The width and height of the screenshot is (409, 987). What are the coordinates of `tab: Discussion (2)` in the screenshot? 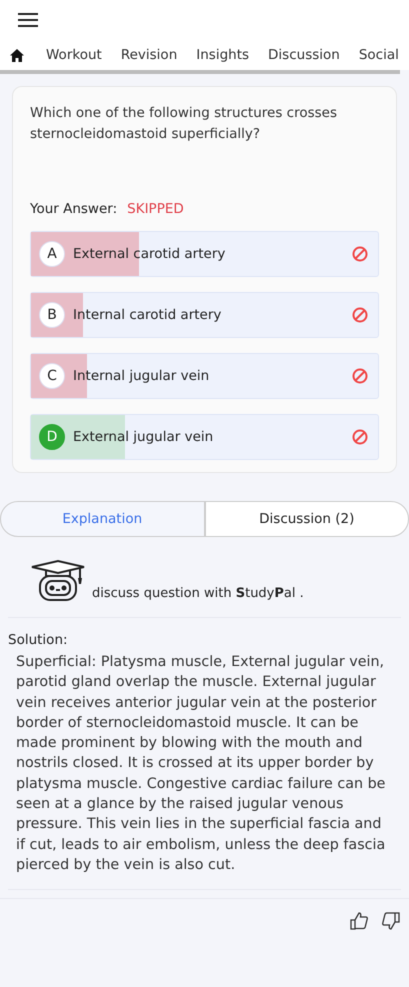 It's located at (306, 519).